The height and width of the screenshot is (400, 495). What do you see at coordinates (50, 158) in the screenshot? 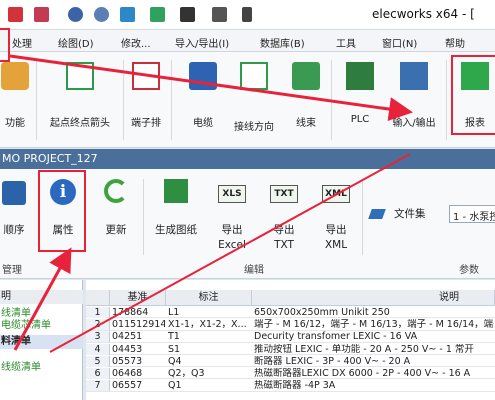
I see `document-title: MO PROJECT_127` at bounding box center [50, 158].